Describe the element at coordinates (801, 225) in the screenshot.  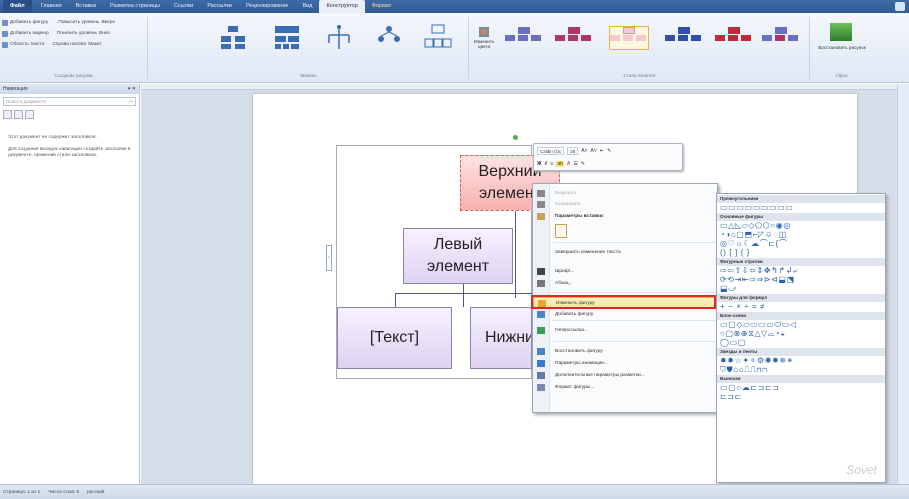
I see `basic-row-1: ▭△◺▱◇⬠⬡○◉◎` at that location.